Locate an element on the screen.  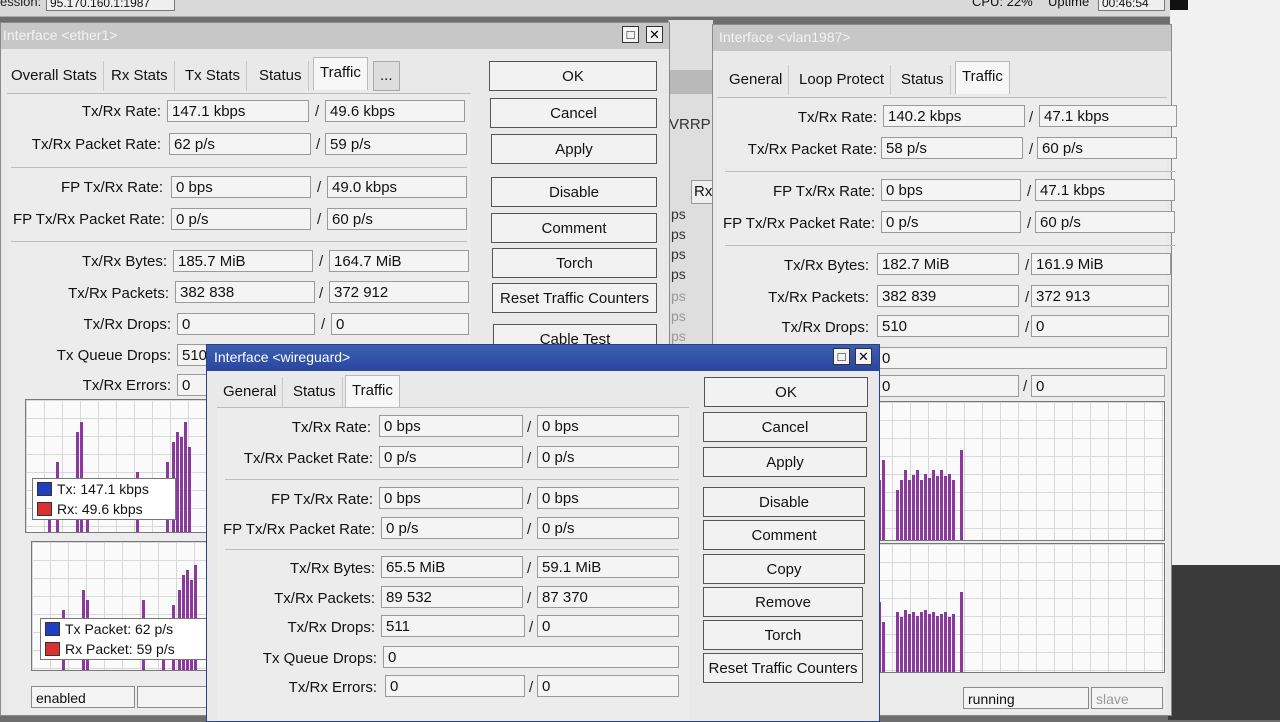
uptime-value: 00:46:54 is located at coordinates (1131, 5).